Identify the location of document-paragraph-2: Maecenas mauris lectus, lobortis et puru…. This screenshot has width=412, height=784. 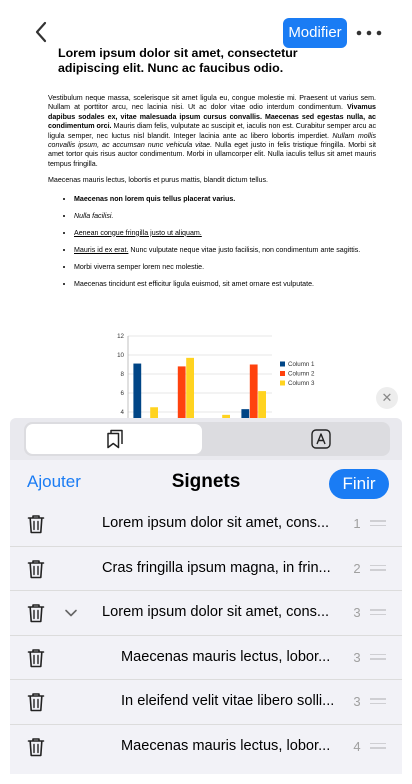
(158, 180).